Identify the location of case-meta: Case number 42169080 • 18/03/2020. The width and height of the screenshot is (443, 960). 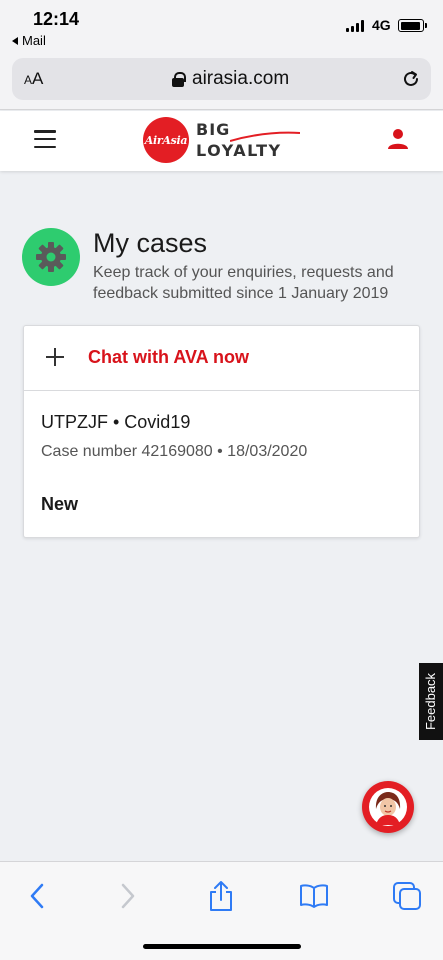
(174, 451).